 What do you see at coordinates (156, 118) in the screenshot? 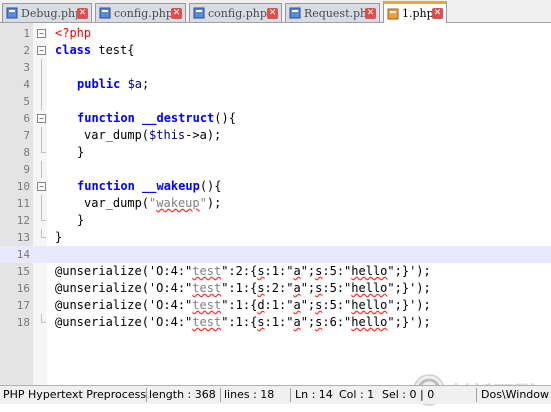
I see `code-text: function __destruct(){` at bounding box center [156, 118].